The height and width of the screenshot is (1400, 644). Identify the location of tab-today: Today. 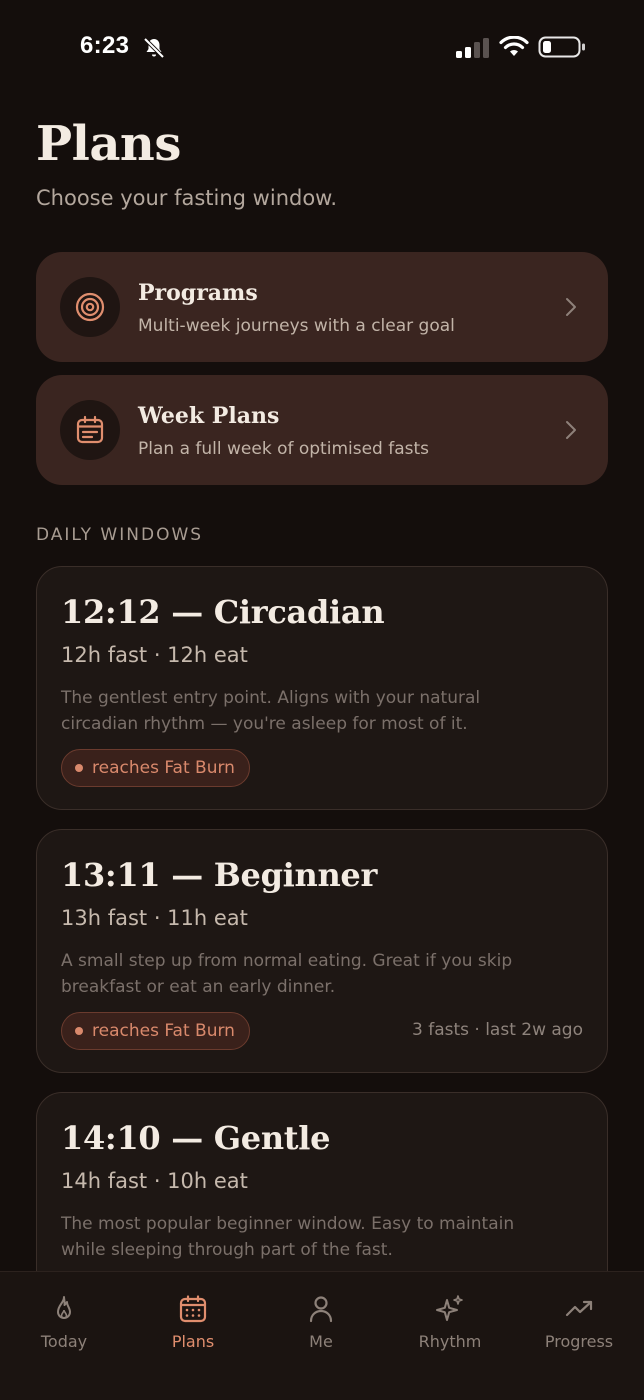
(64, 1324).